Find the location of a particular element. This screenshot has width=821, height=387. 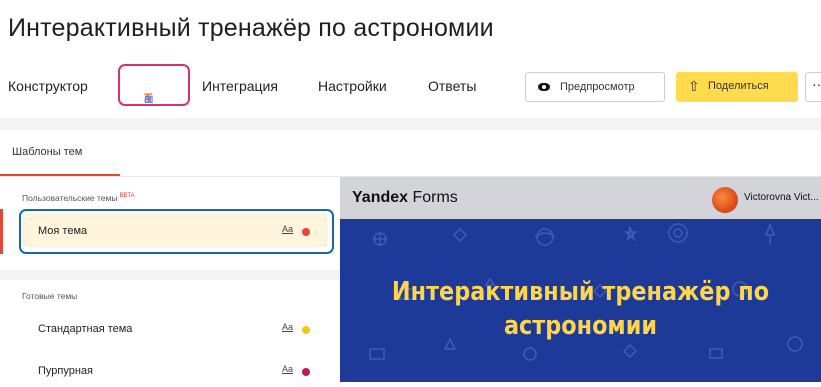

tab-theme-templates-label: Шаблоны тем is located at coordinates (47, 152).